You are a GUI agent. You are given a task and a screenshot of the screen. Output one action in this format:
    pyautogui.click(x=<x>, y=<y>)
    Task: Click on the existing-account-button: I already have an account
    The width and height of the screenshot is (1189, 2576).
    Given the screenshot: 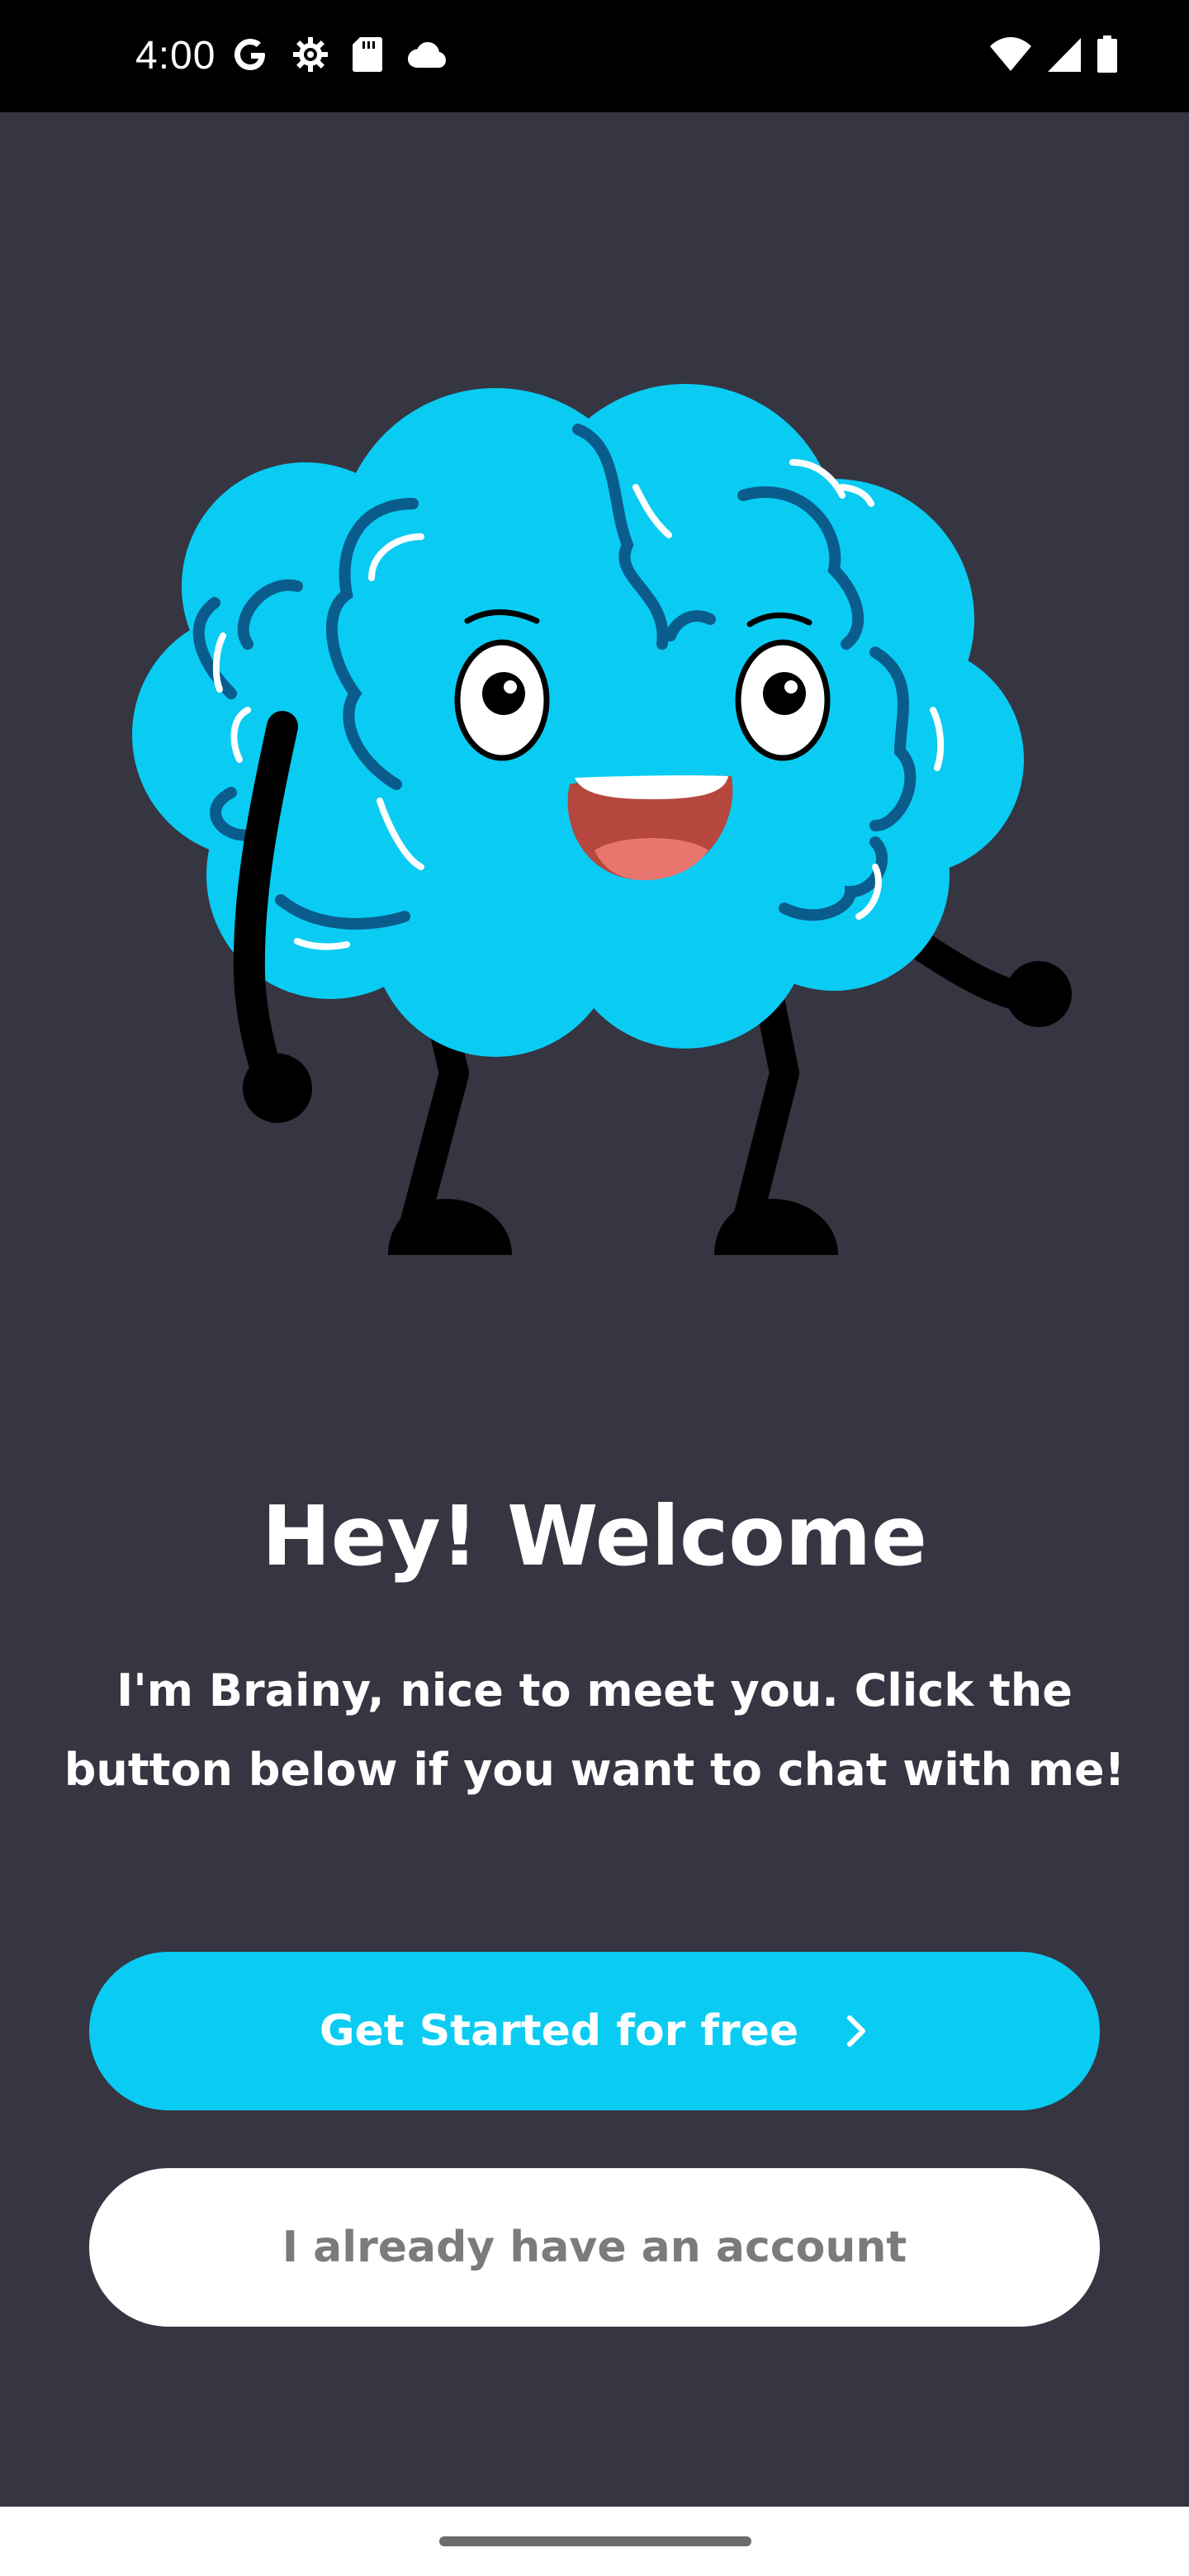 What is the action you would take?
    pyautogui.click(x=594, y=2247)
    